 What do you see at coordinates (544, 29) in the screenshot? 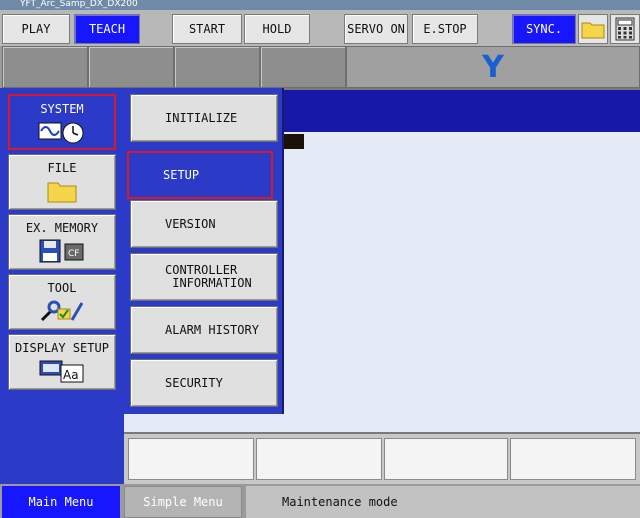
I see `sync-button: SYNC.` at bounding box center [544, 29].